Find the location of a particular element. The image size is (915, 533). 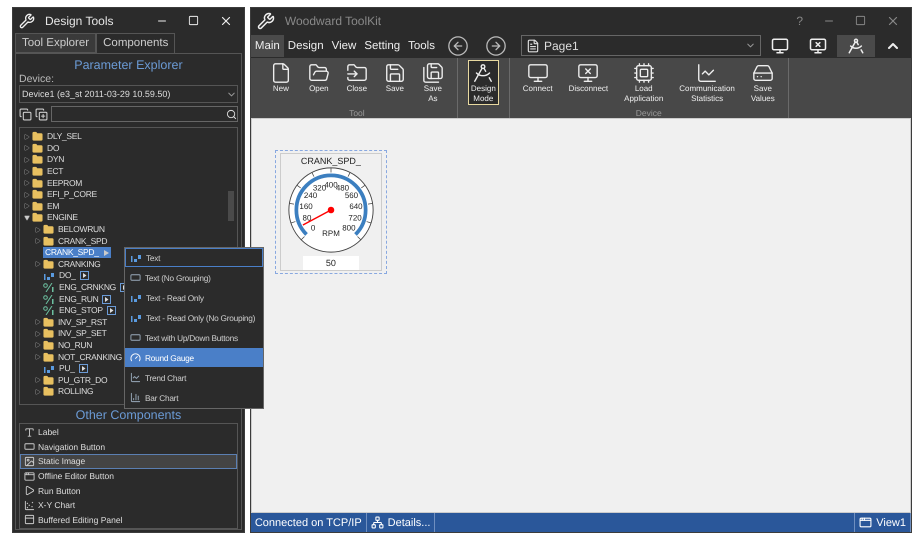

tree-item: DYN is located at coordinates (55, 160).